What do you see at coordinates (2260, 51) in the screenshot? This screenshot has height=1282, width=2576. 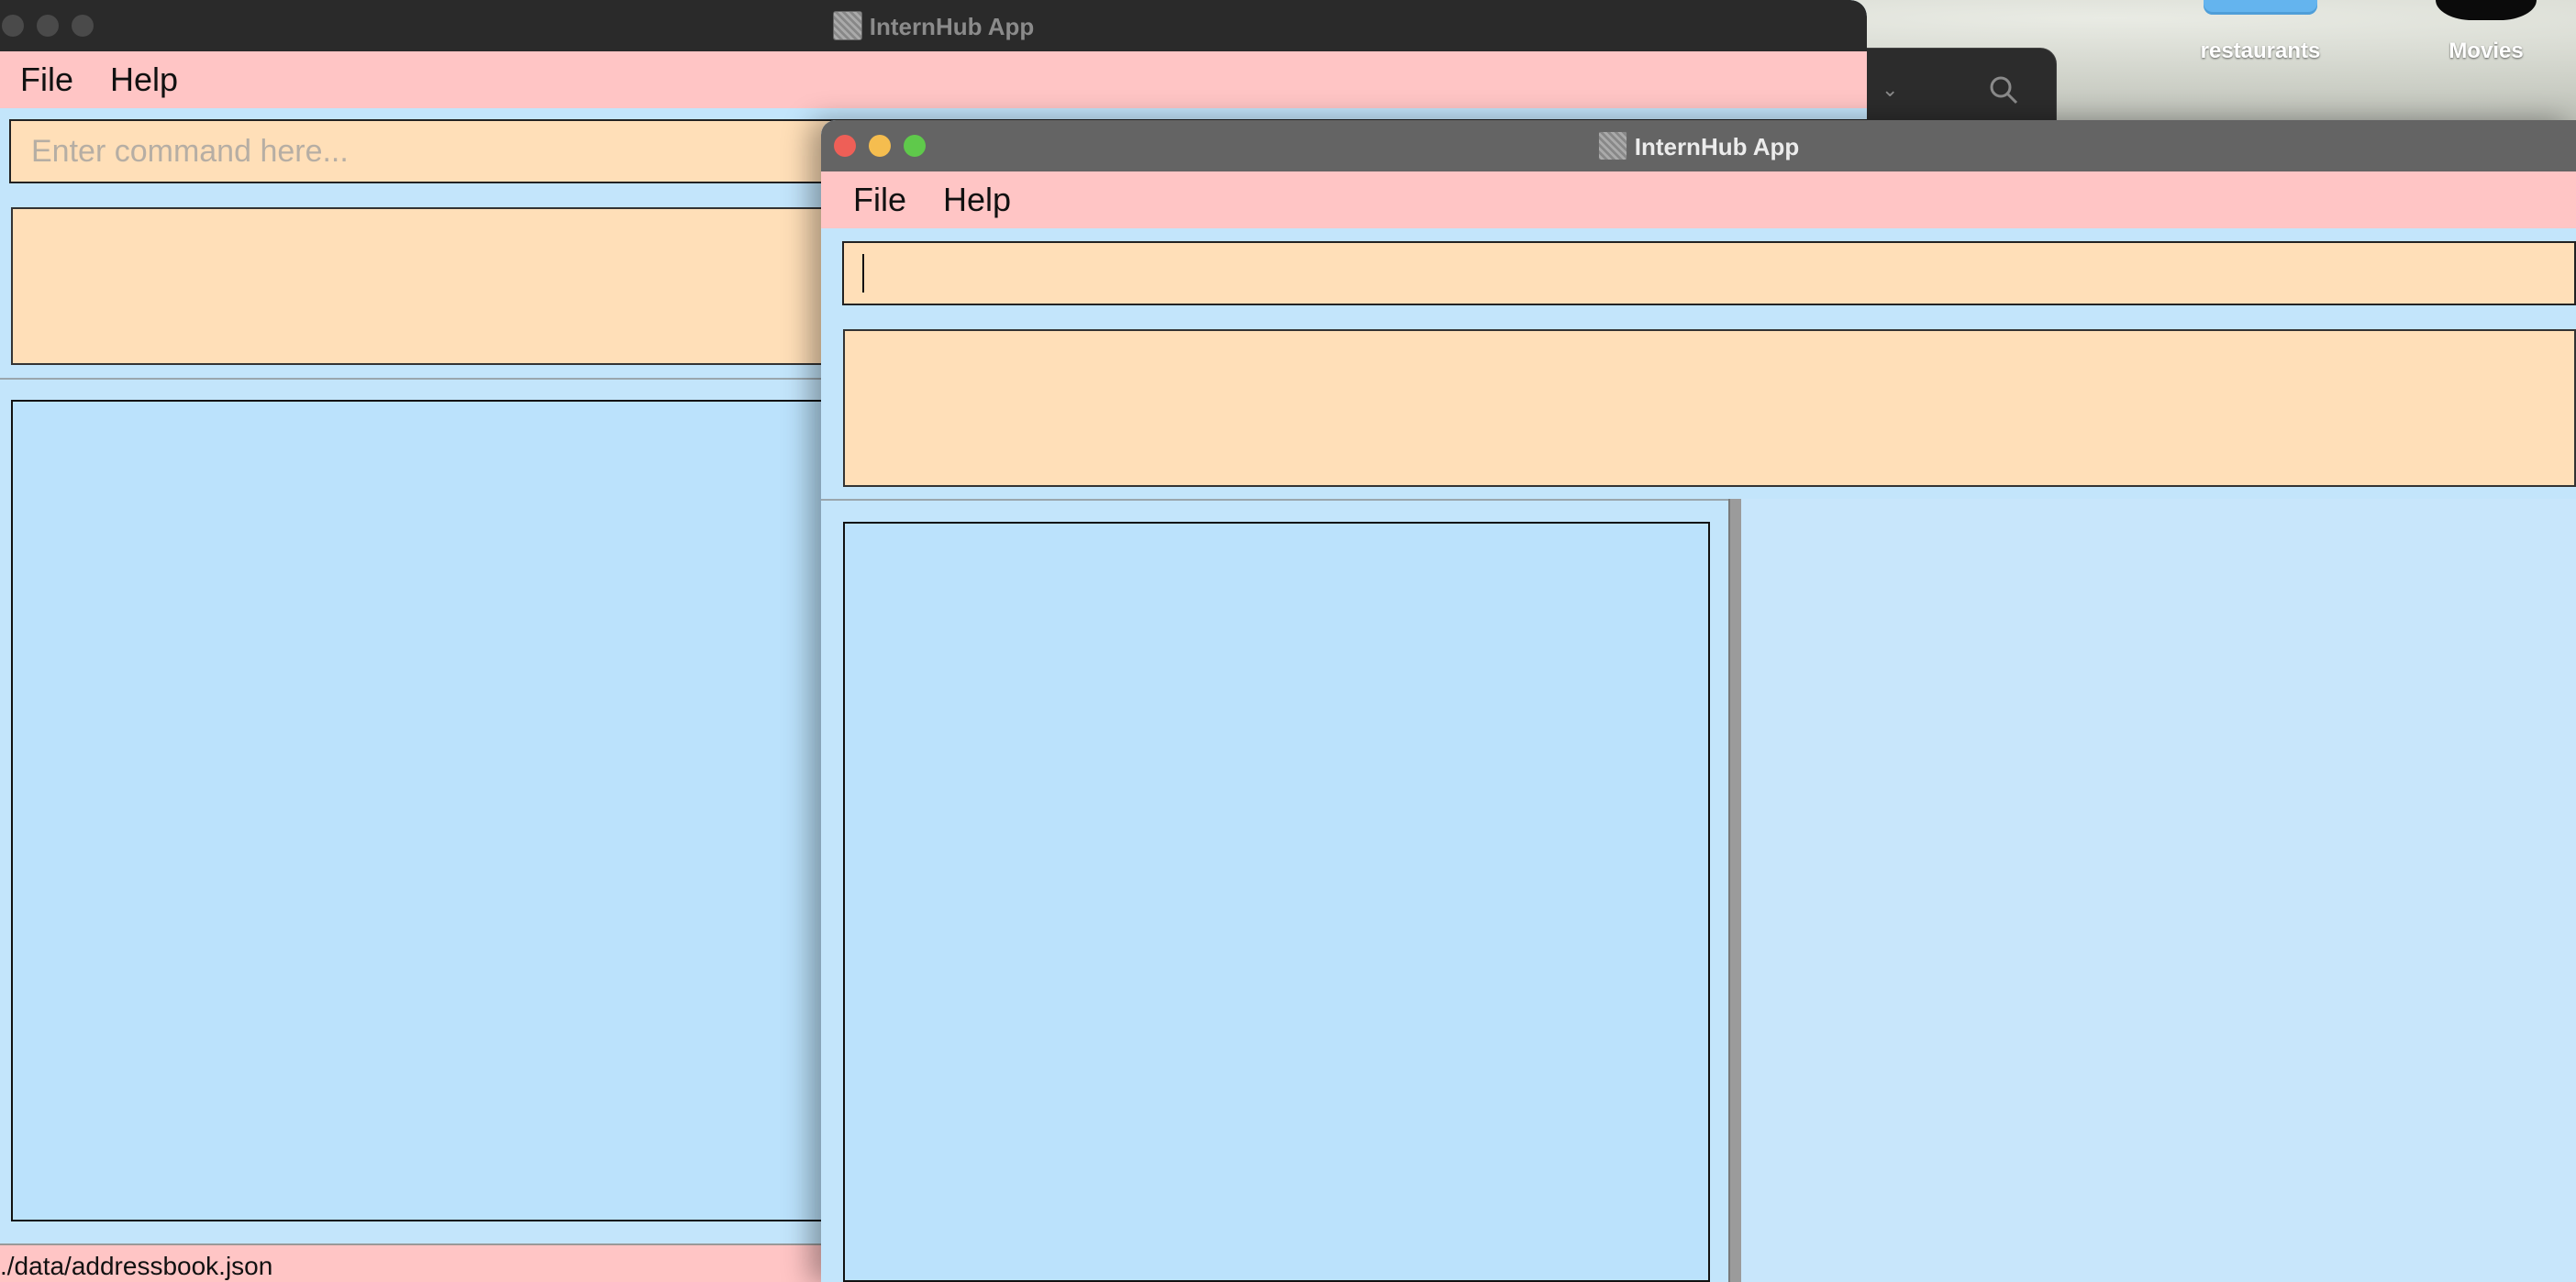 I see `desktop-item-label: restaurants` at bounding box center [2260, 51].